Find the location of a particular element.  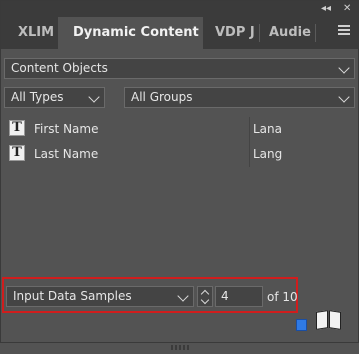

tab-audience: Audie is located at coordinates (287, 33).